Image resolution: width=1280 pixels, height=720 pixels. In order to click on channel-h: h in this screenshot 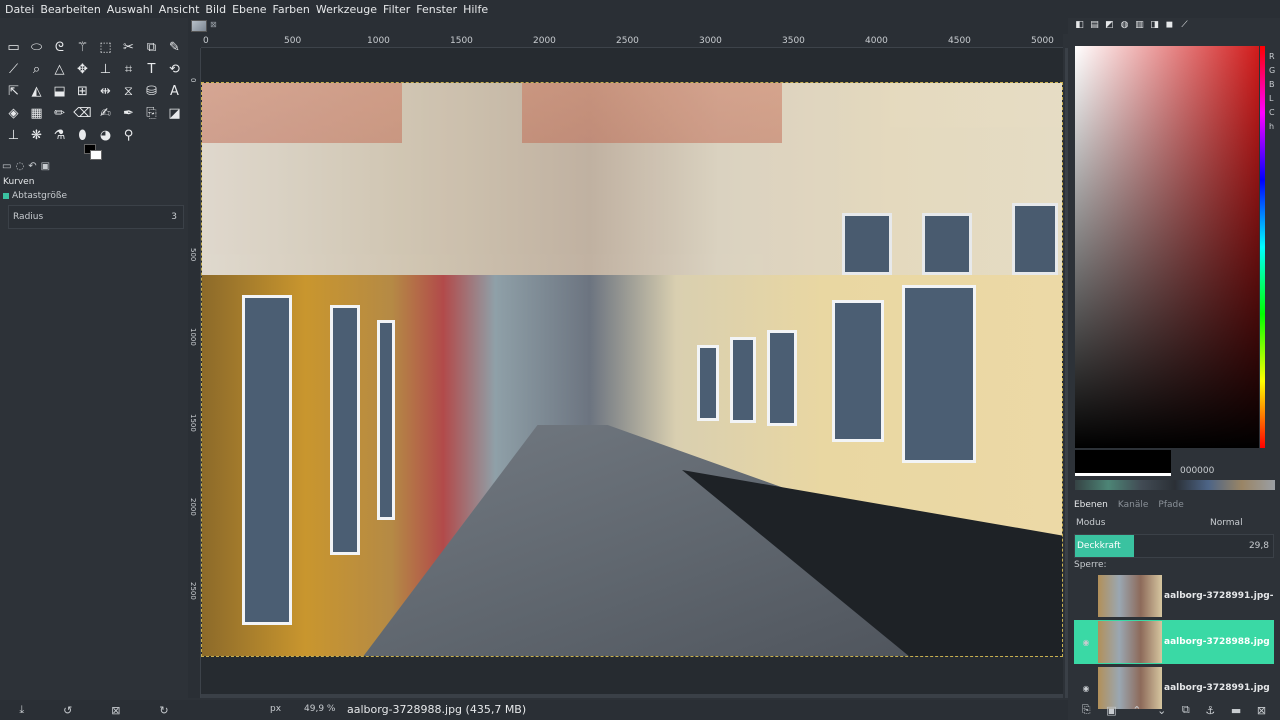, I will do `click(1272, 126)`.